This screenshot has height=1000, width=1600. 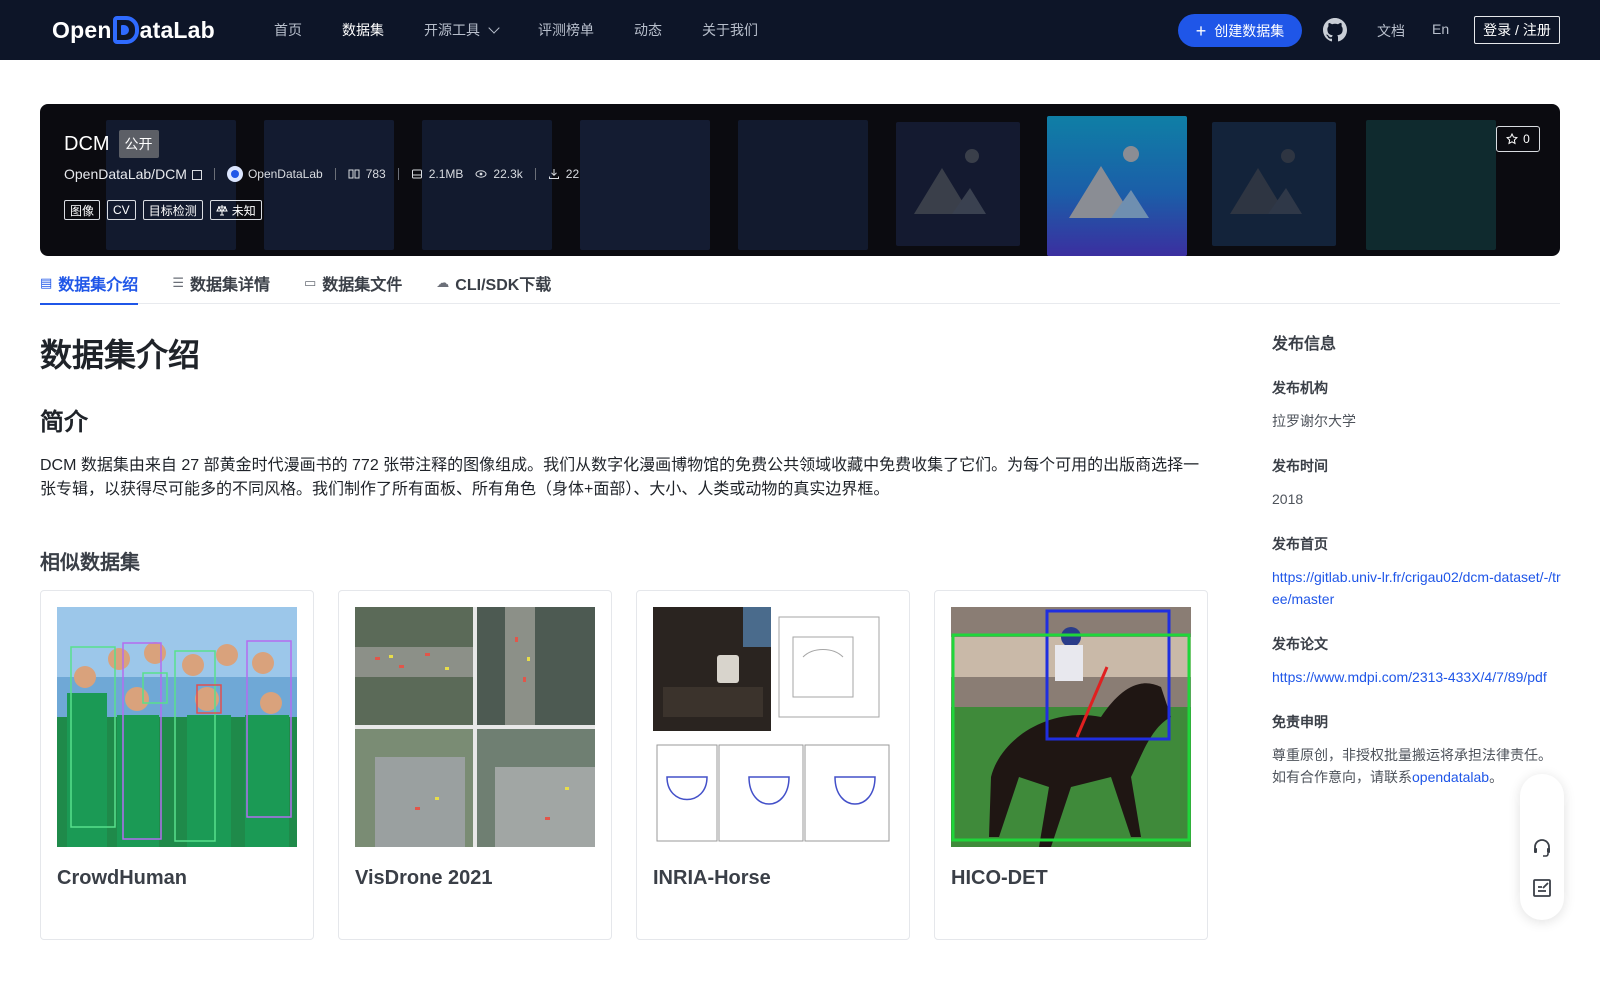 I want to click on tag-list: 图像 CV 目标检测 未知, so click(x=166, y=210).